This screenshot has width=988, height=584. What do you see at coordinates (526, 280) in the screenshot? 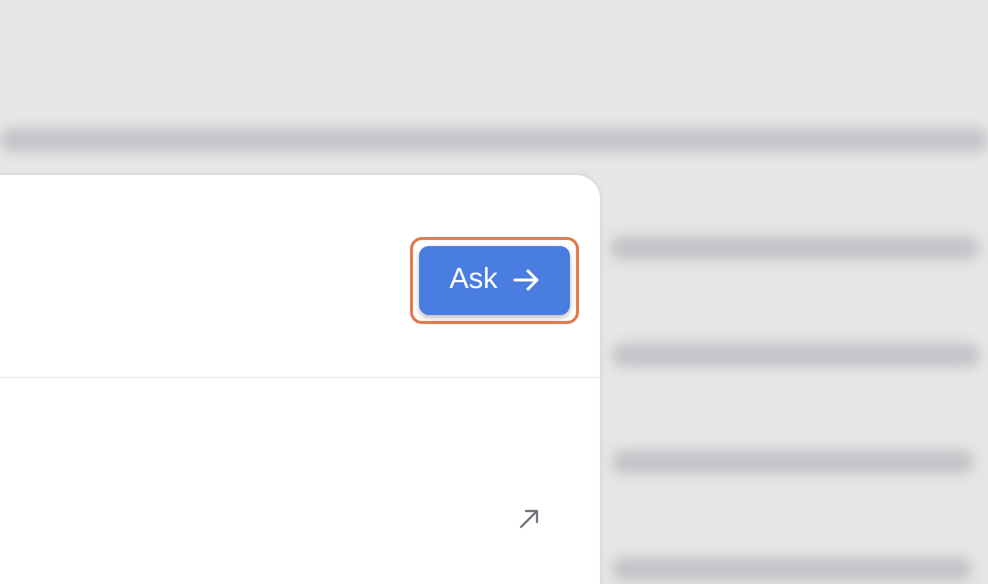
I see `arrow-right-icon` at bounding box center [526, 280].